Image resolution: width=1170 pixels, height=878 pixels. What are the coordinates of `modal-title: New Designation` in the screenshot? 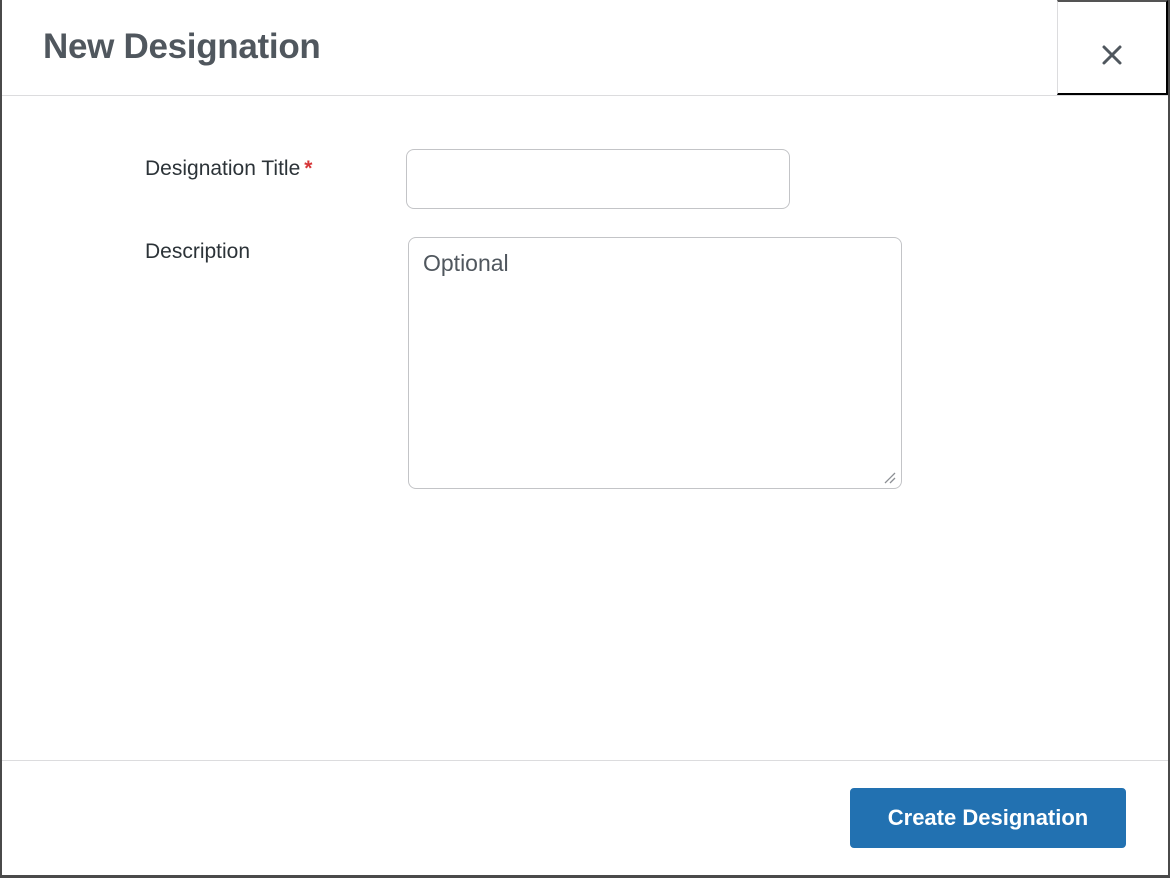 It's located at (182, 46).